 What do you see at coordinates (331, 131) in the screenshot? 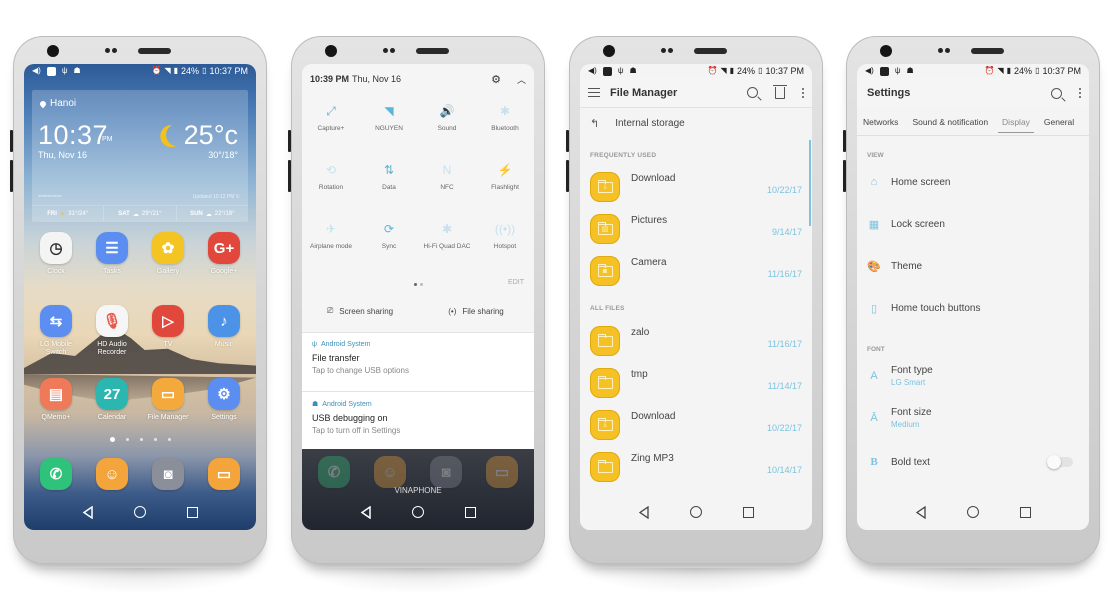
I see `tile-capture: ⤢ Capture+` at bounding box center [331, 131].